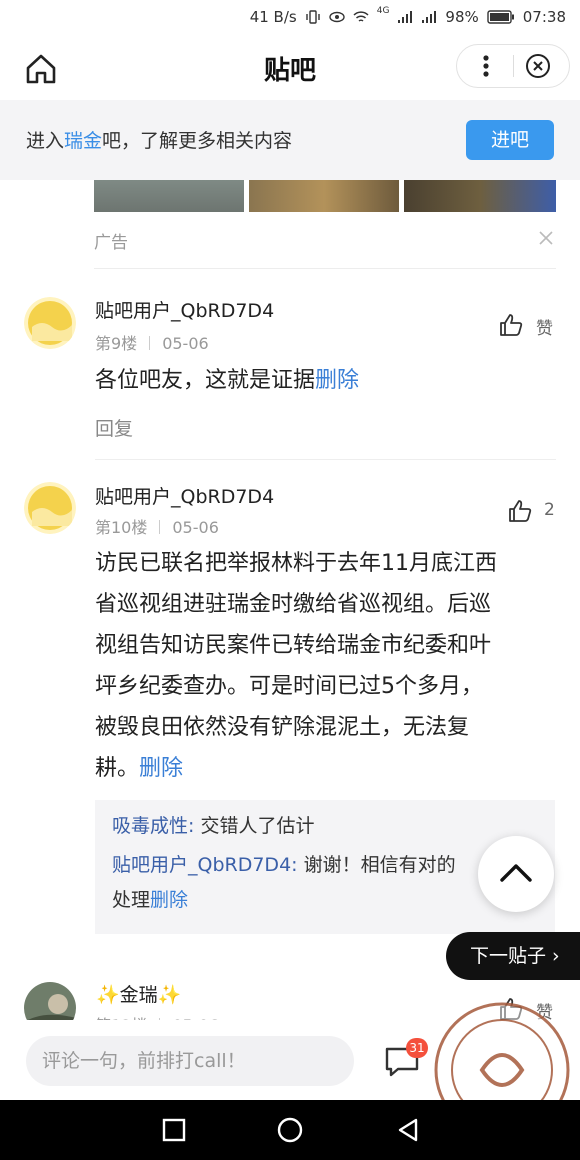 Image resolution: width=580 pixels, height=1160 pixels. Describe the element at coordinates (205, 865) in the screenshot. I see `commenter-name: 贴吧用户_QbRD7D4:` at that location.